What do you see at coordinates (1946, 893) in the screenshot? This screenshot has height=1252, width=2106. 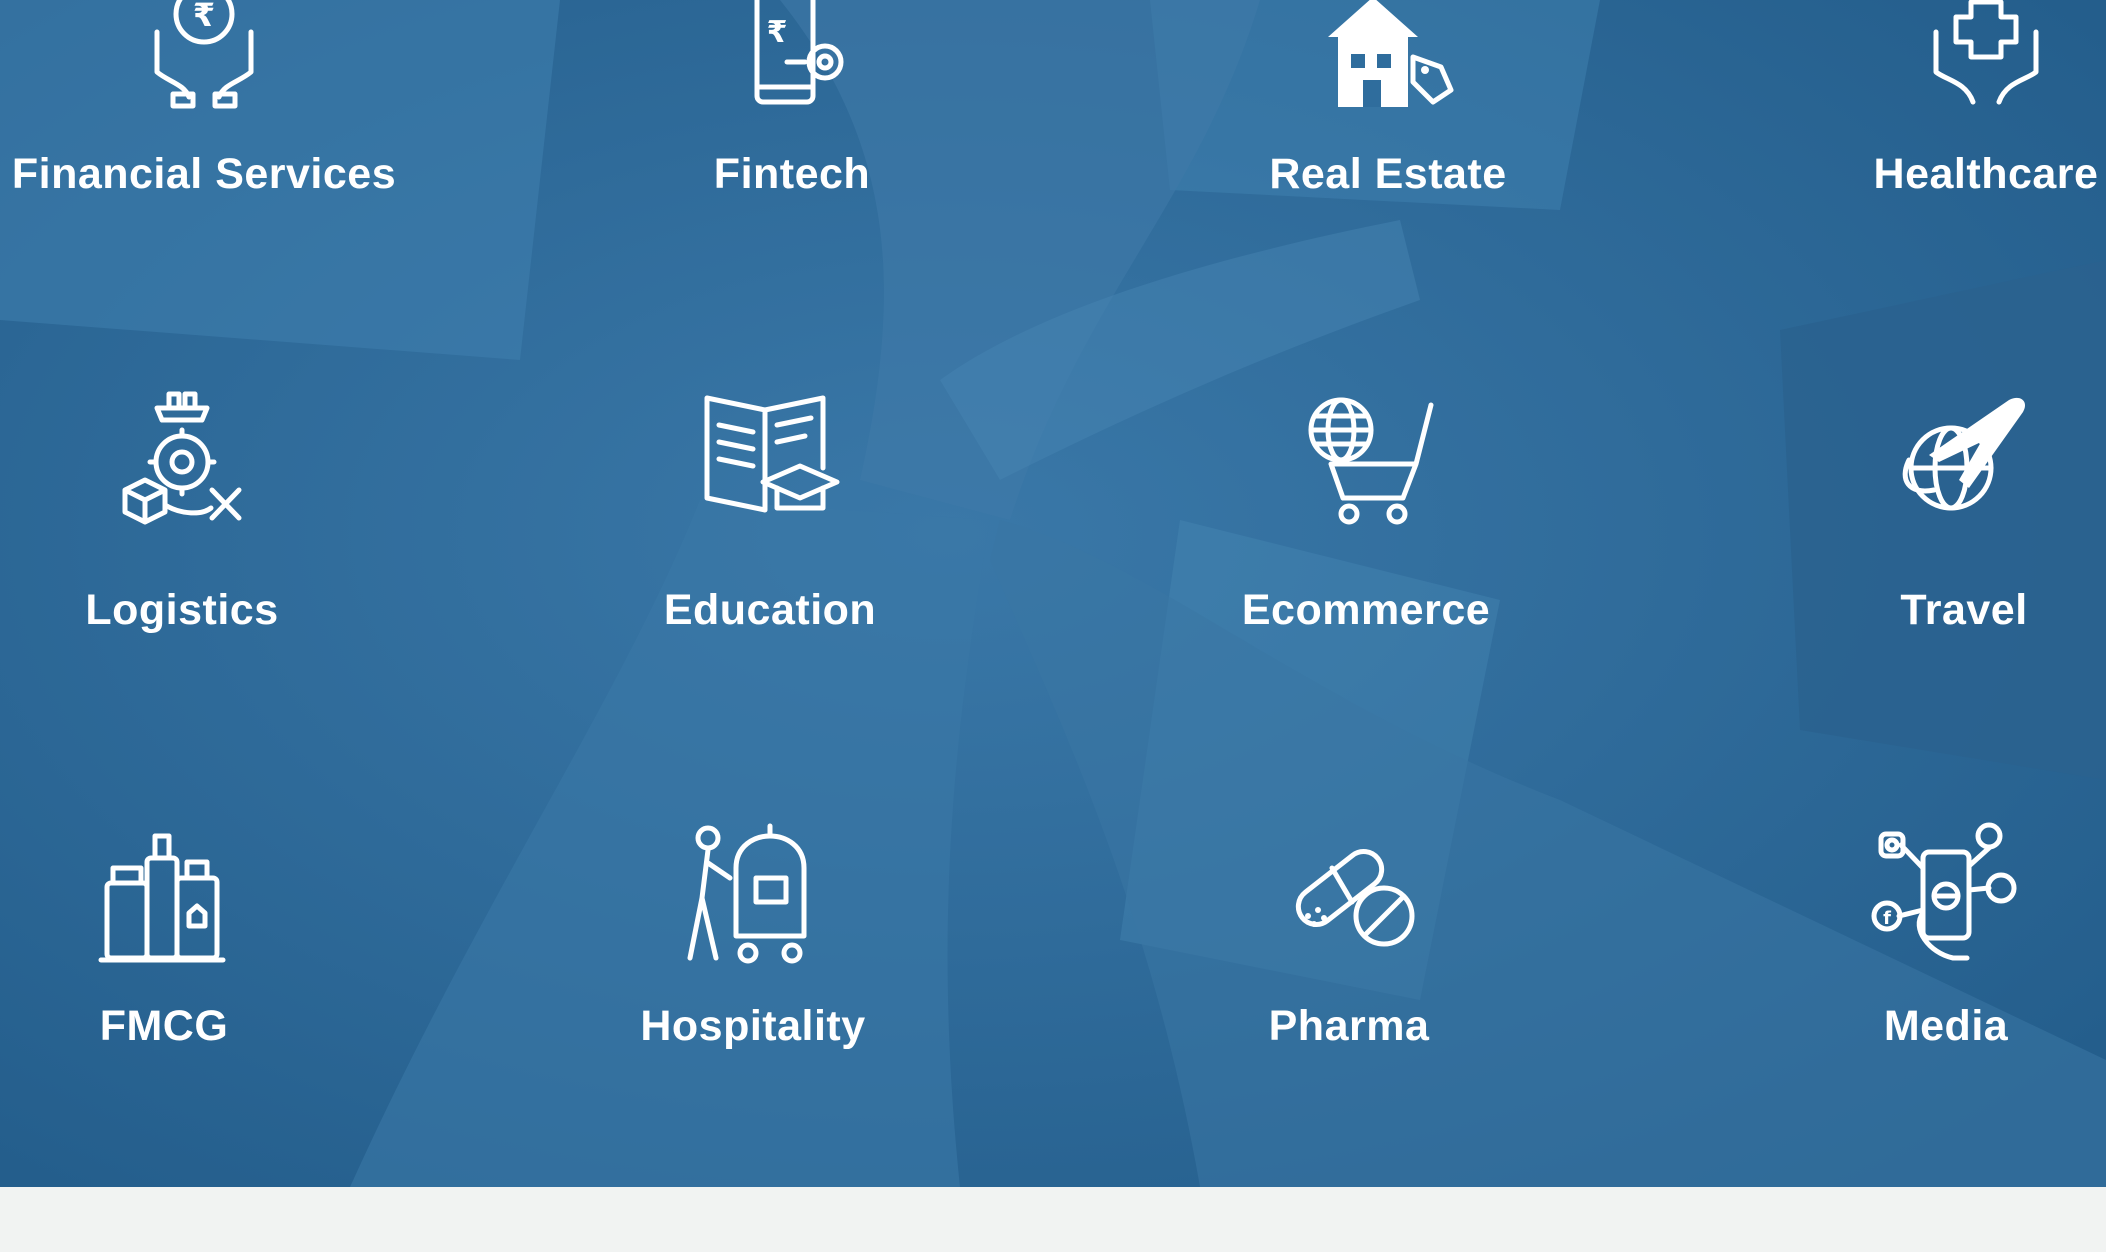 I see `social-media-phone-icon: f` at bounding box center [1946, 893].